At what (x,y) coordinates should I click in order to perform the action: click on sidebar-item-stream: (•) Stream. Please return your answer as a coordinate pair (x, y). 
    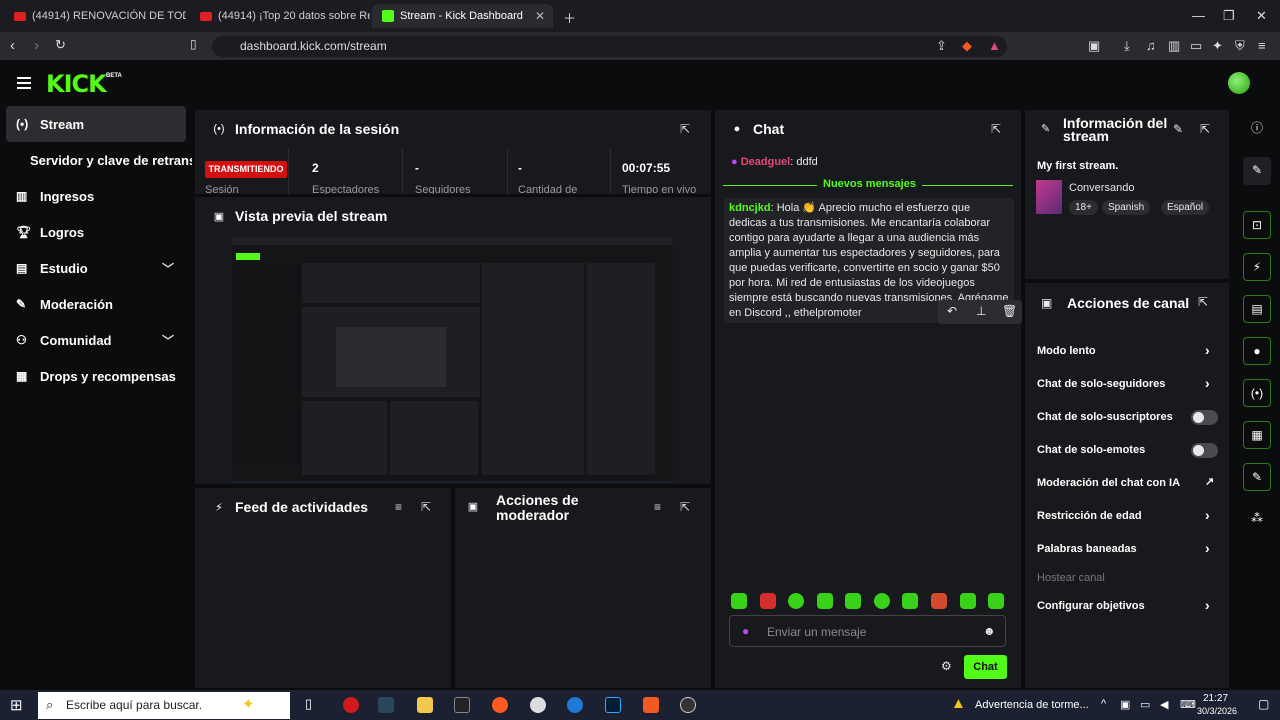
    Looking at the image, I should click on (96, 124).